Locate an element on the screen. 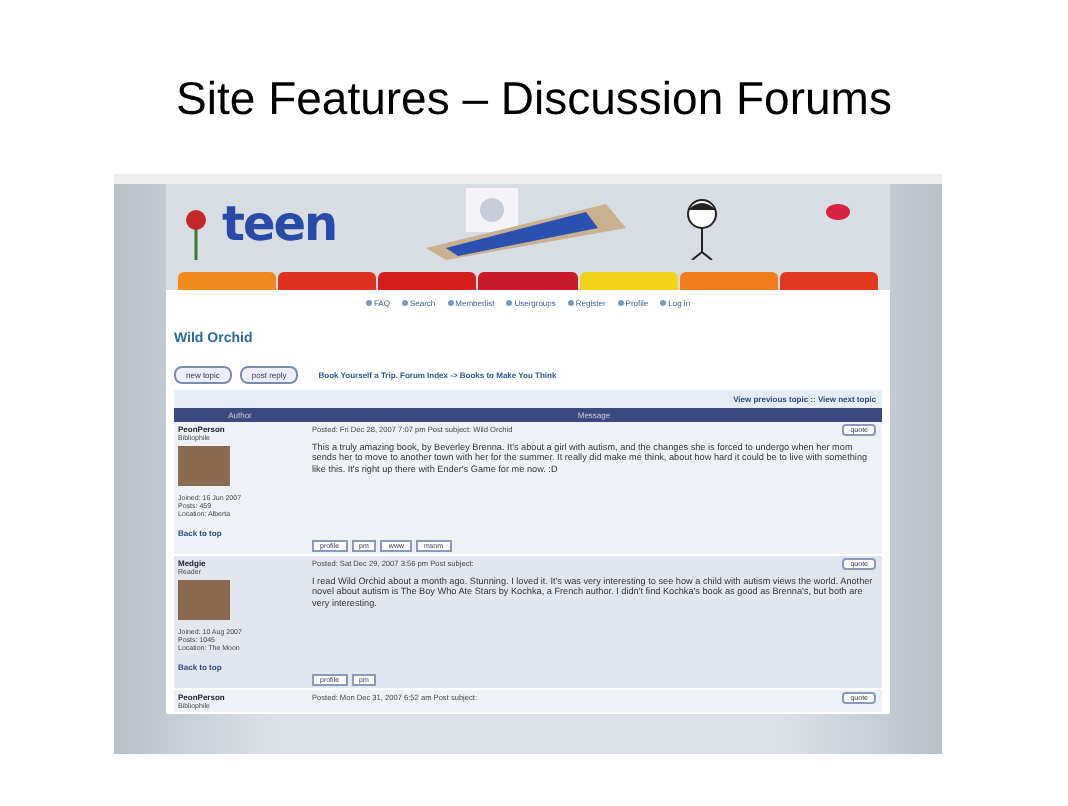  cartoon-figure-drawing is located at coordinates (702, 228).